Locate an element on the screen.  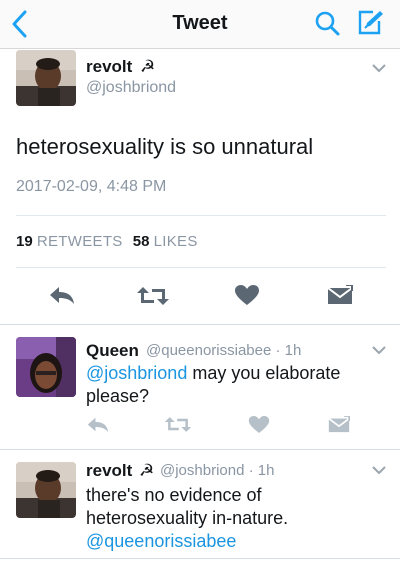
reply-2-time: · 1h is located at coordinates (261, 470).